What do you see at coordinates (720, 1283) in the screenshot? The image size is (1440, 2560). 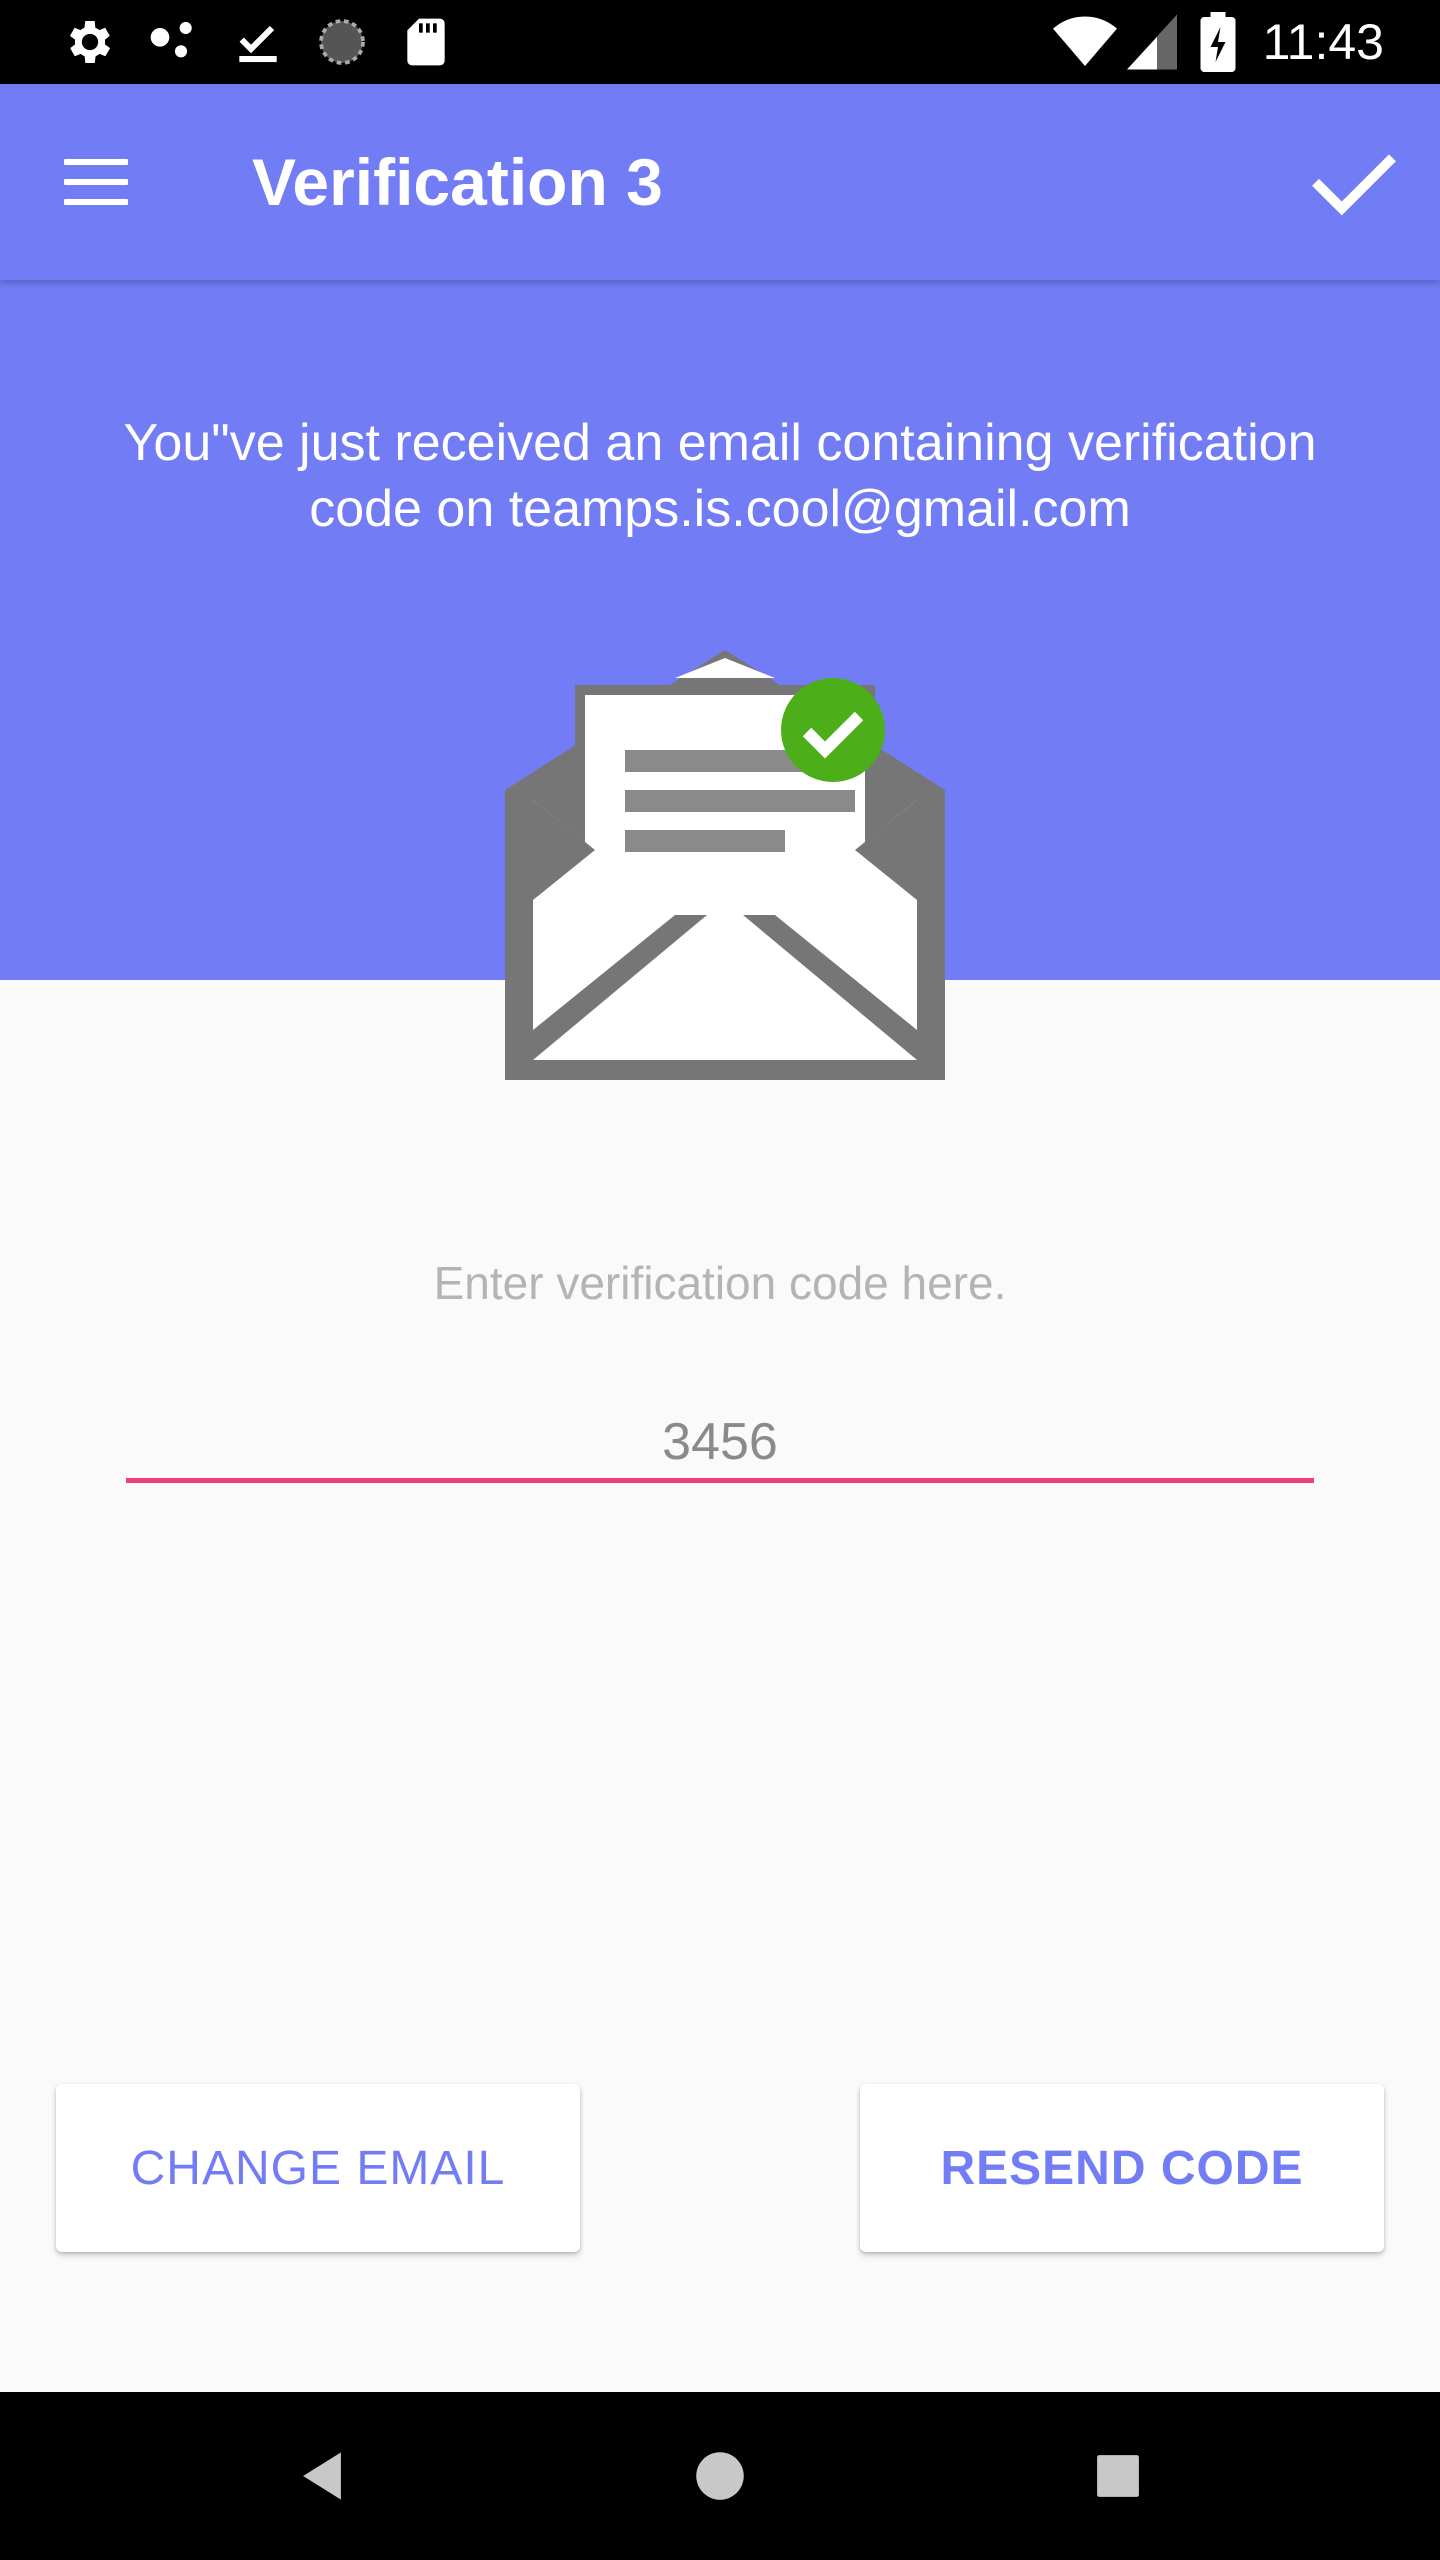 I see `code-hint-label: Enter verification code here.` at bounding box center [720, 1283].